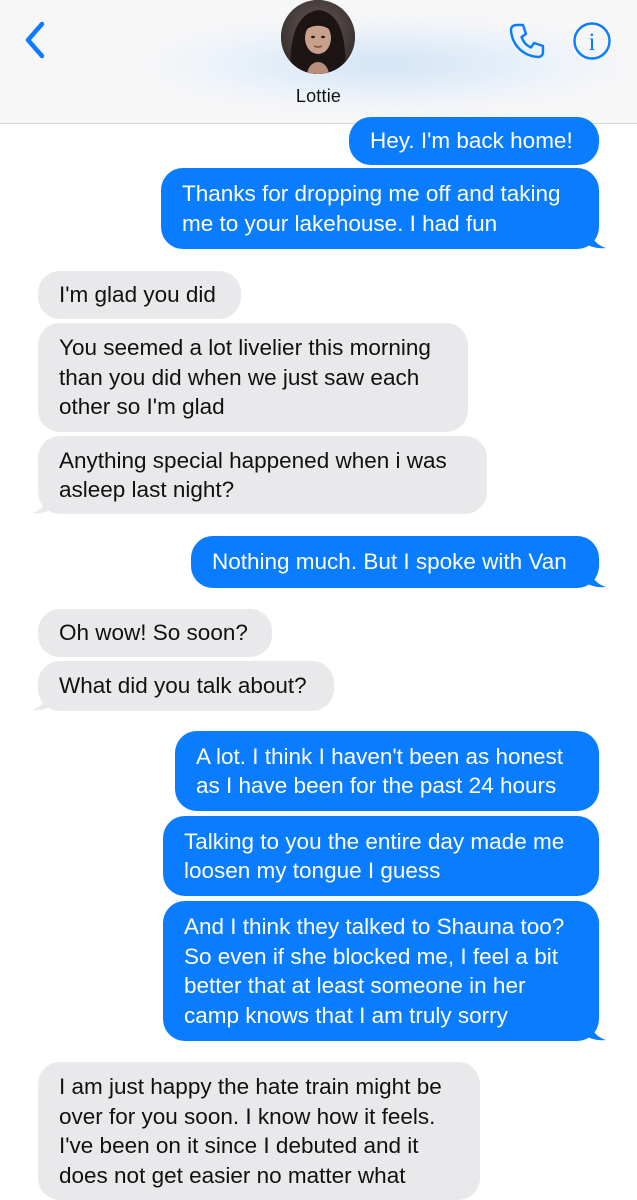 This screenshot has width=637, height=1200. I want to click on conversation-header: Lottie i, so click(318, 62).